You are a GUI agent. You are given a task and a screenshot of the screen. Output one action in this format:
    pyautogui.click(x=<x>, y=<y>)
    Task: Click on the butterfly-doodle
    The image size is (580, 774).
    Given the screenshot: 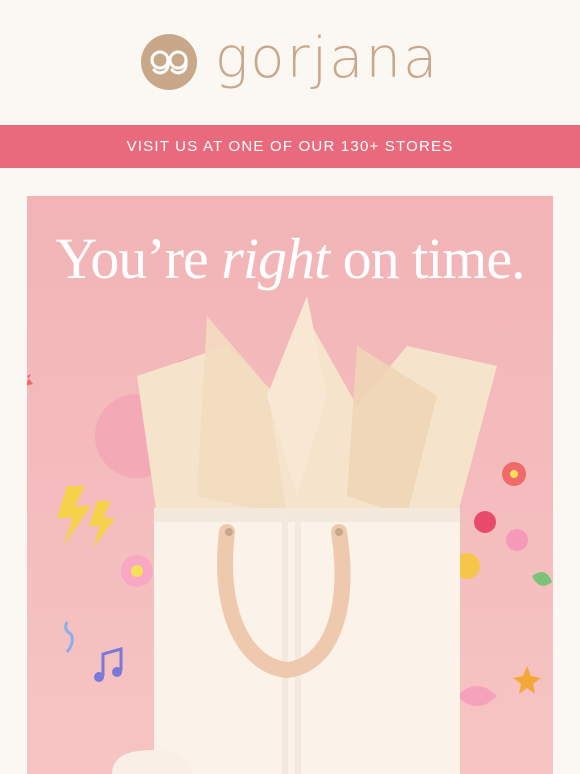 What is the action you would take?
    pyautogui.click(x=477, y=696)
    